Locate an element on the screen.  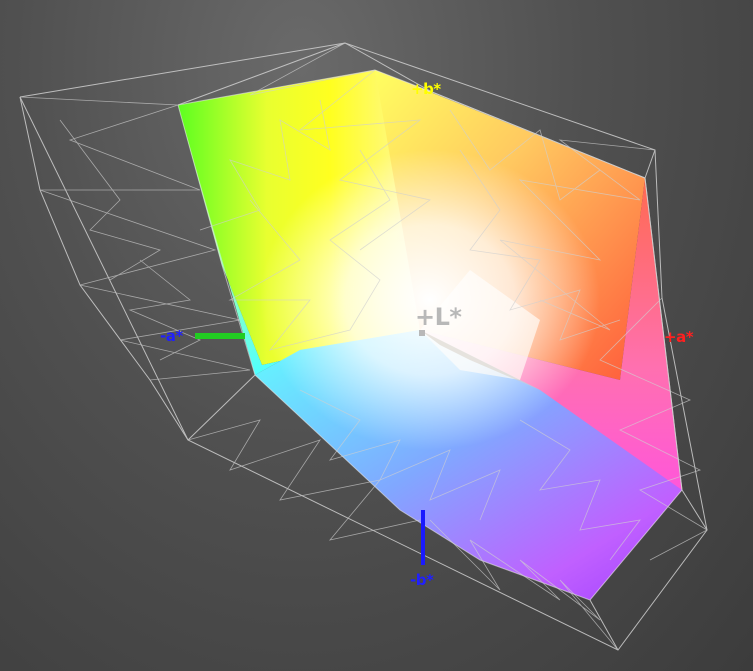
axis-label-b-minus: -b* is located at coordinates (422, 580).